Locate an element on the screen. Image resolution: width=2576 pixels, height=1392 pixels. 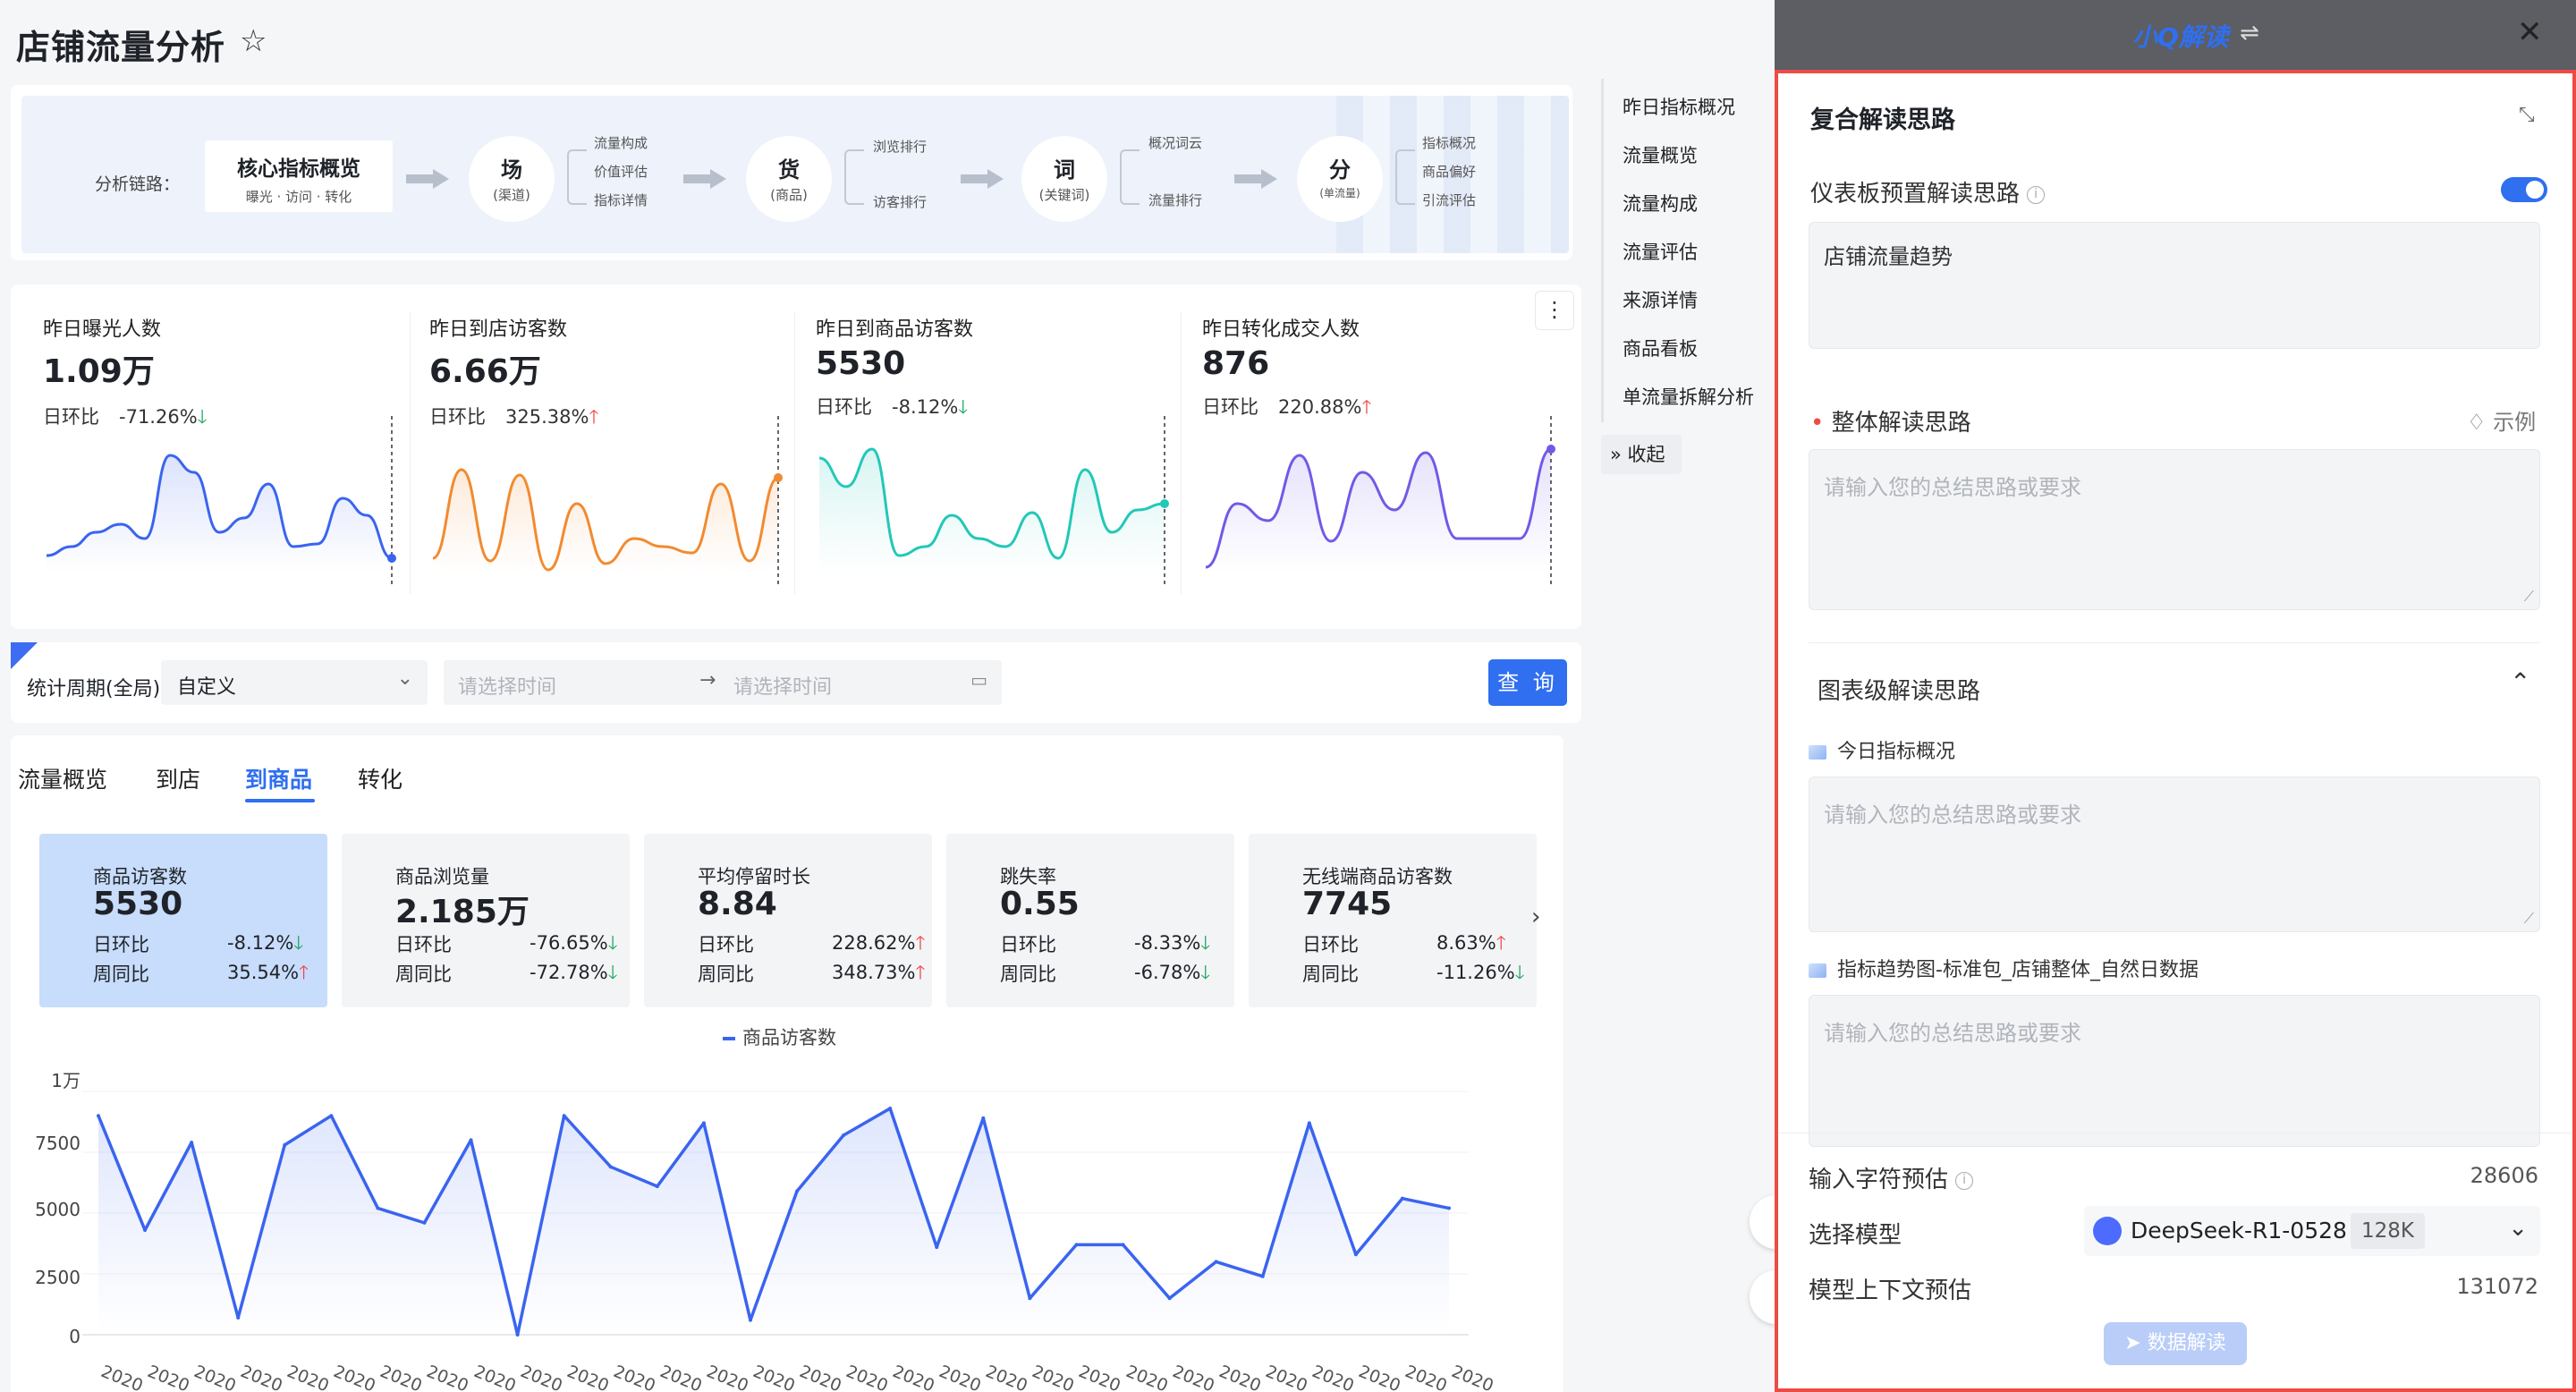
overall-label-row: • 整体解读思路 is located at coordinates (1890, 420).